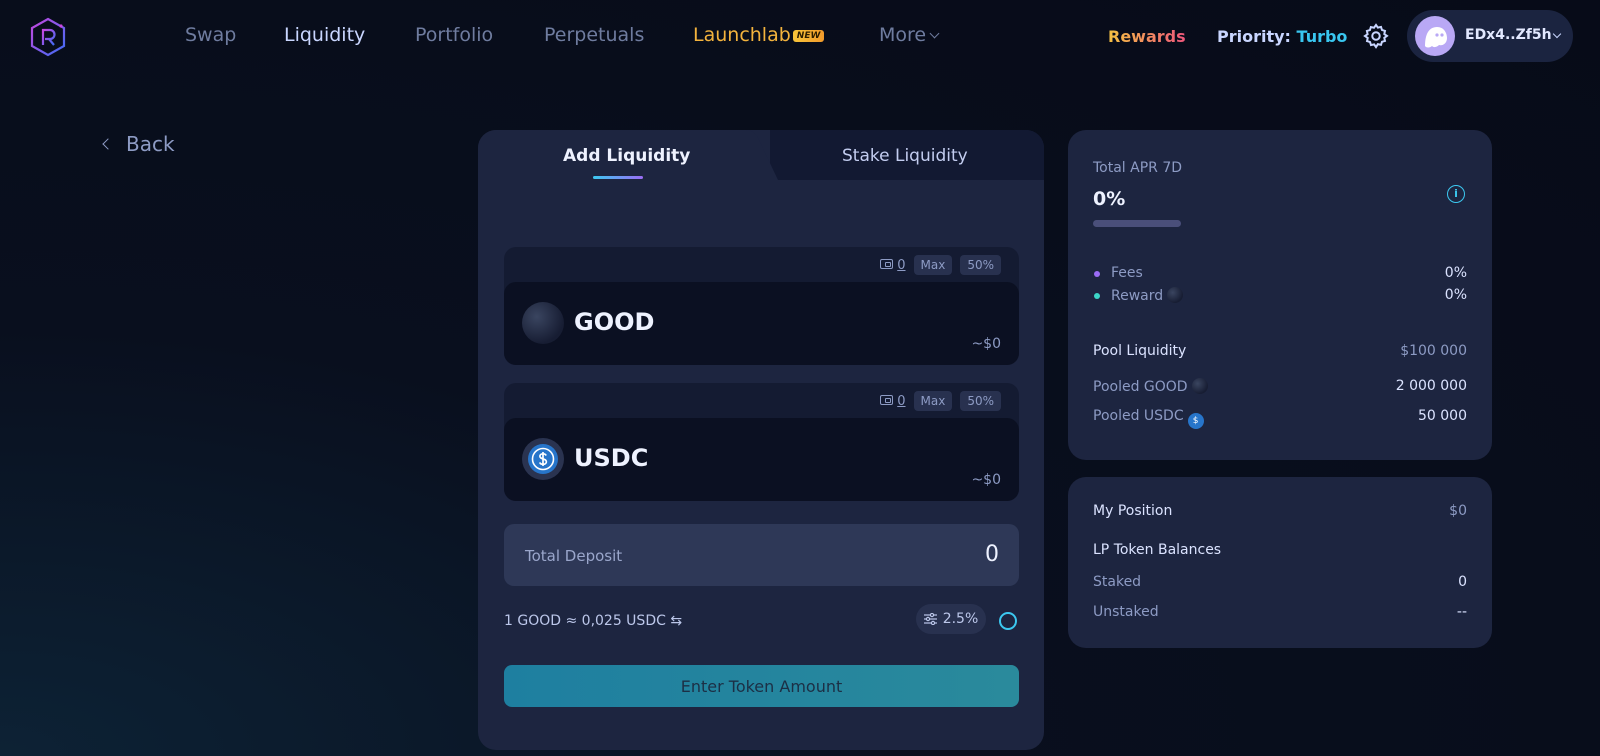 This screenshot has height=756, width=1600. What do you see at coordinates (1455, 273) in the screenshot?
I see `fees-value: 0%` at bounding box center [1455, 273].